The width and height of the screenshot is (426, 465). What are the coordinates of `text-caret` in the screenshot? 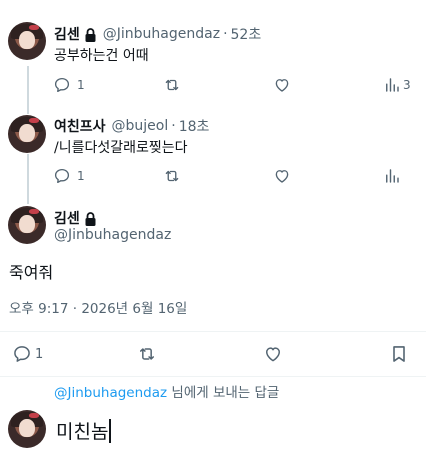 It's located at (110, 430).